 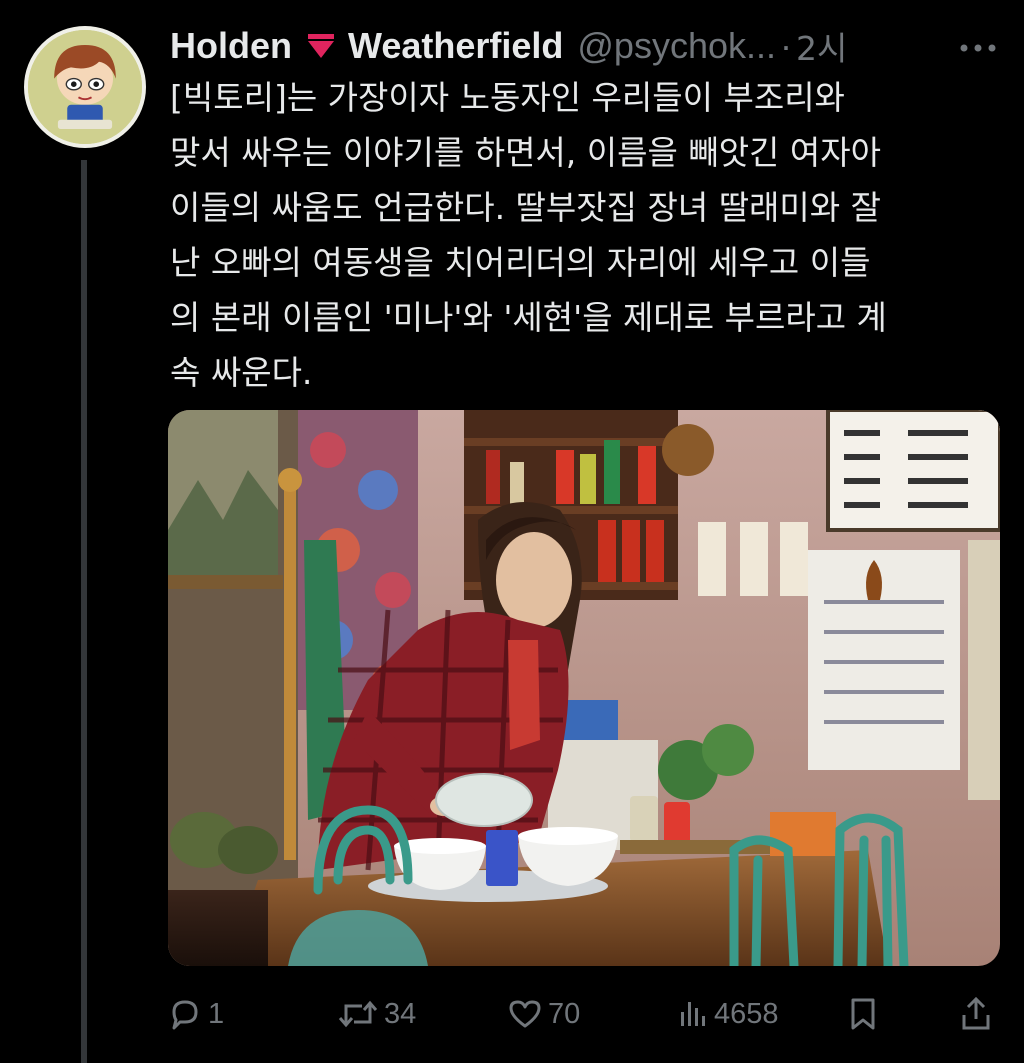 I want to click on bookmark-button, so click(x=863, y=1014).